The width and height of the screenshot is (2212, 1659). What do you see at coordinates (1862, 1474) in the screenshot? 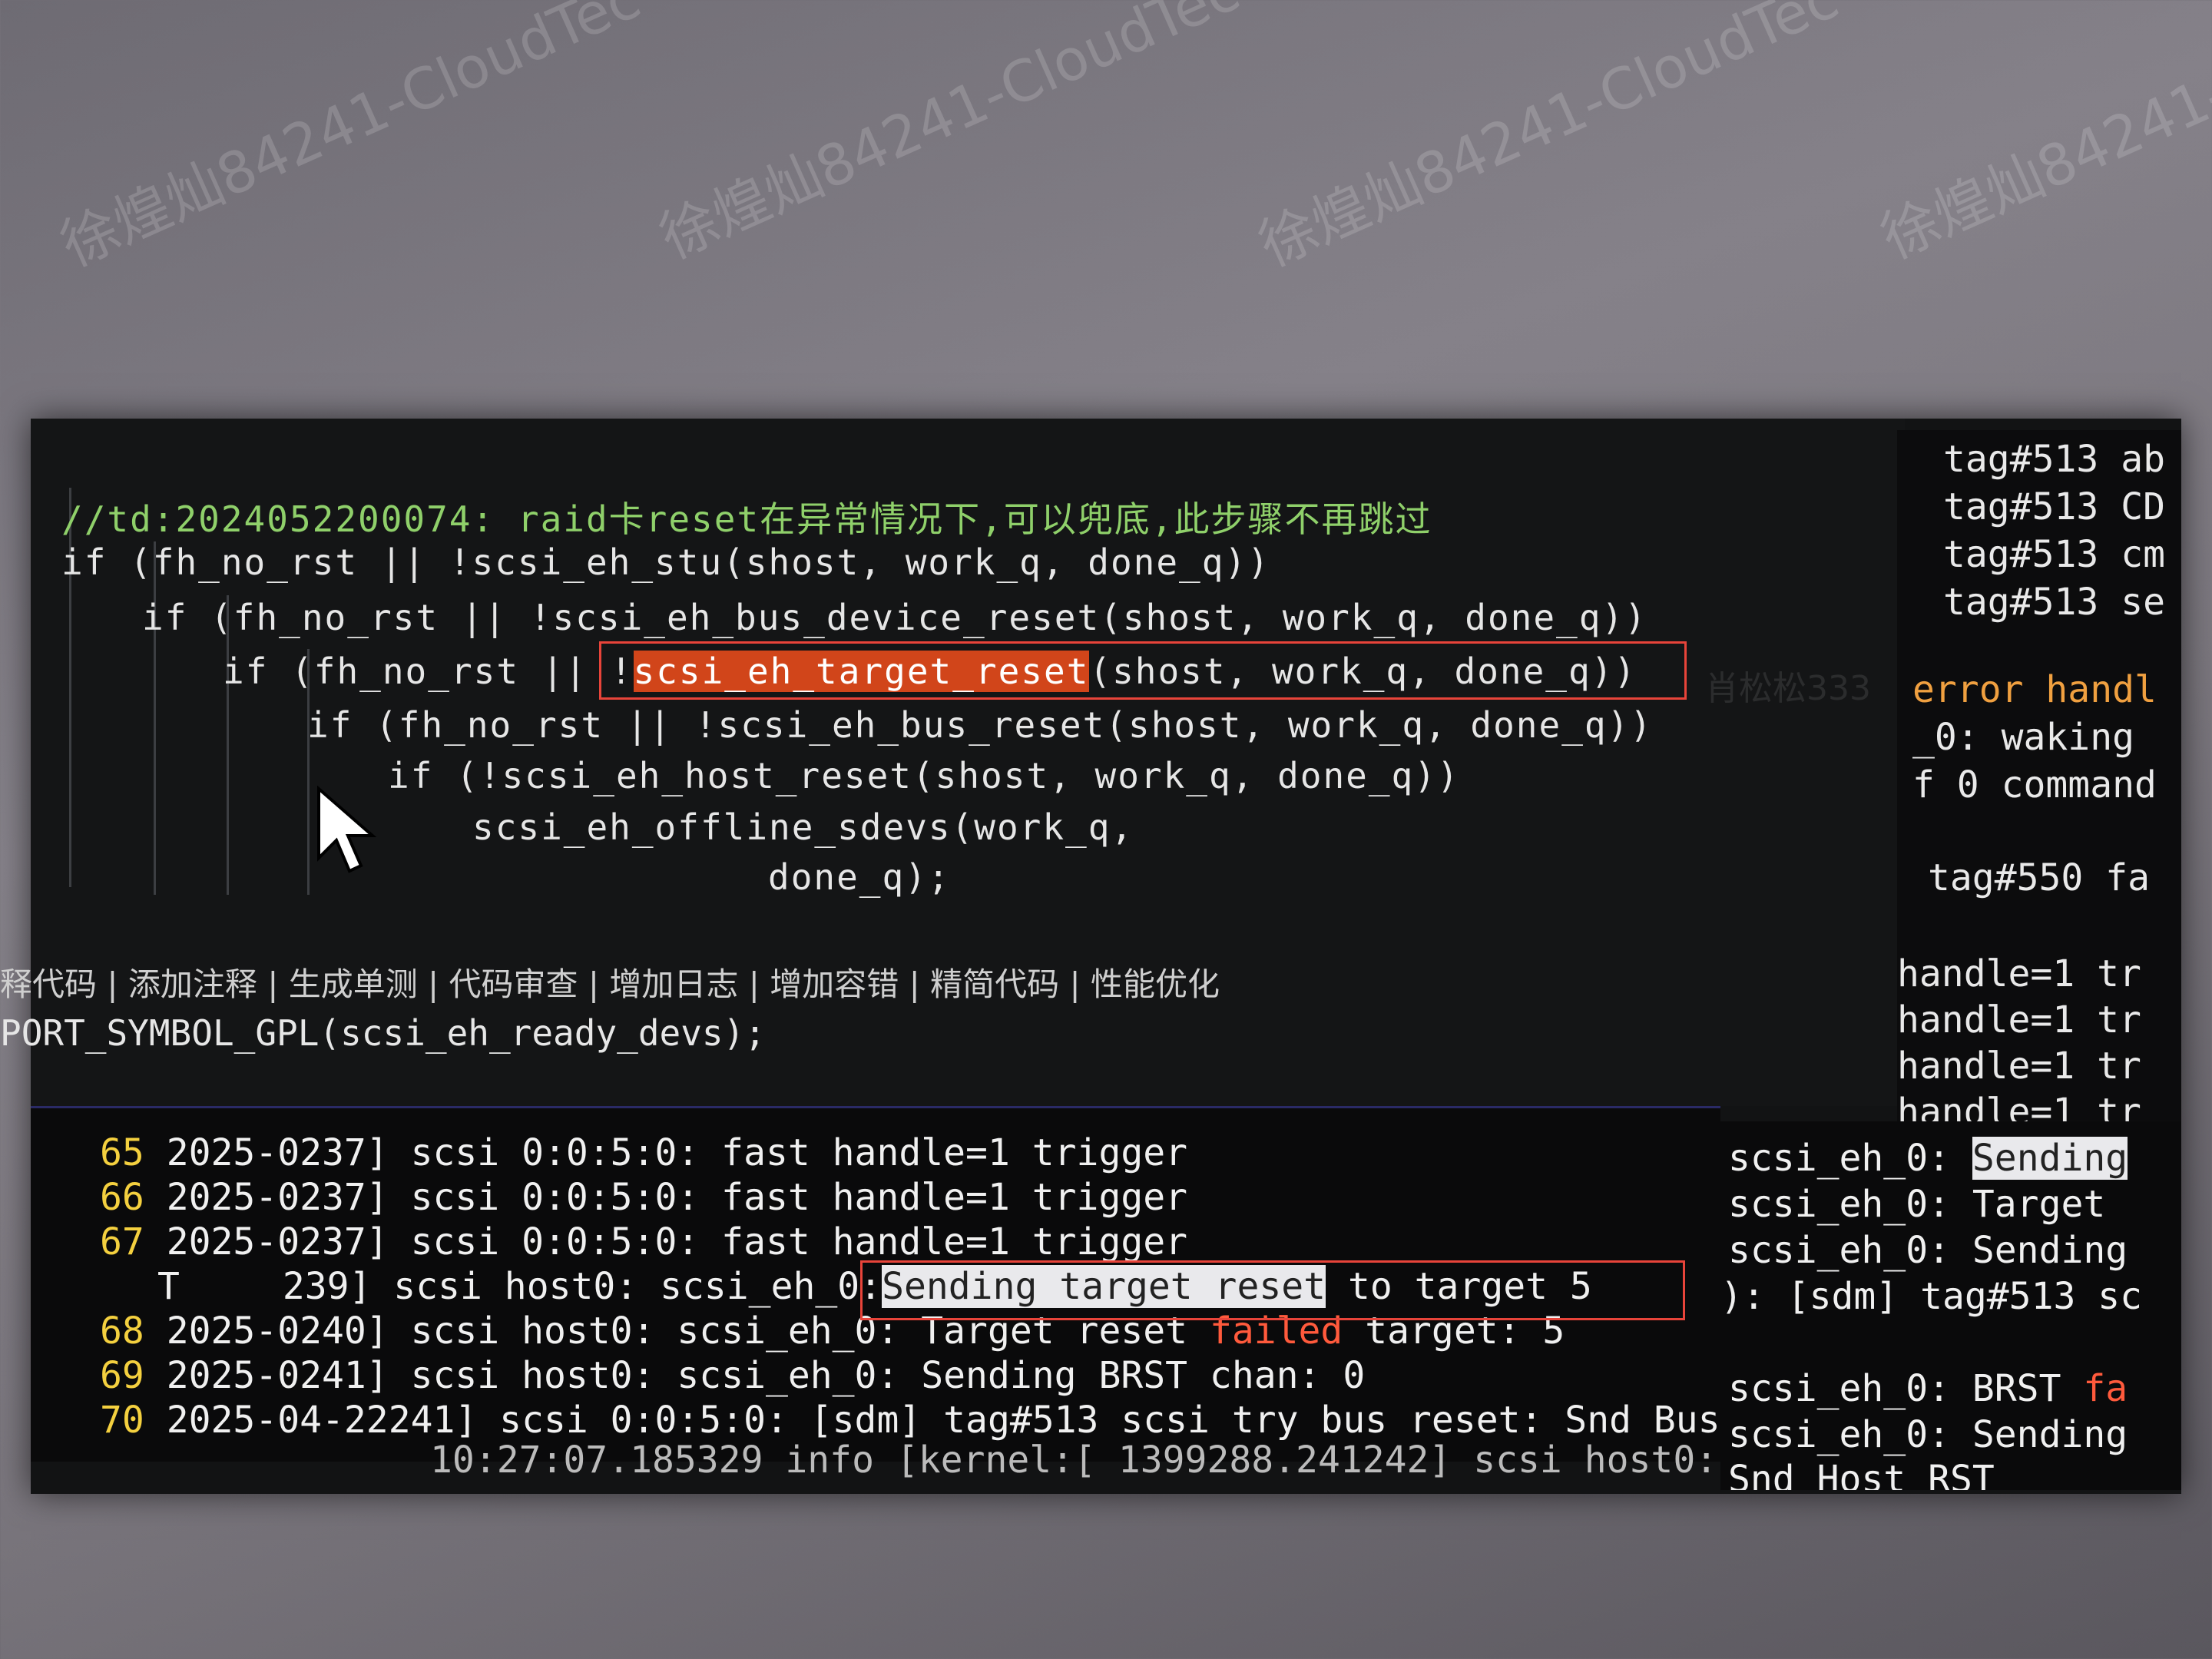
I see `log-line: Snd Host RST` at bounding box center [1862, 1474].